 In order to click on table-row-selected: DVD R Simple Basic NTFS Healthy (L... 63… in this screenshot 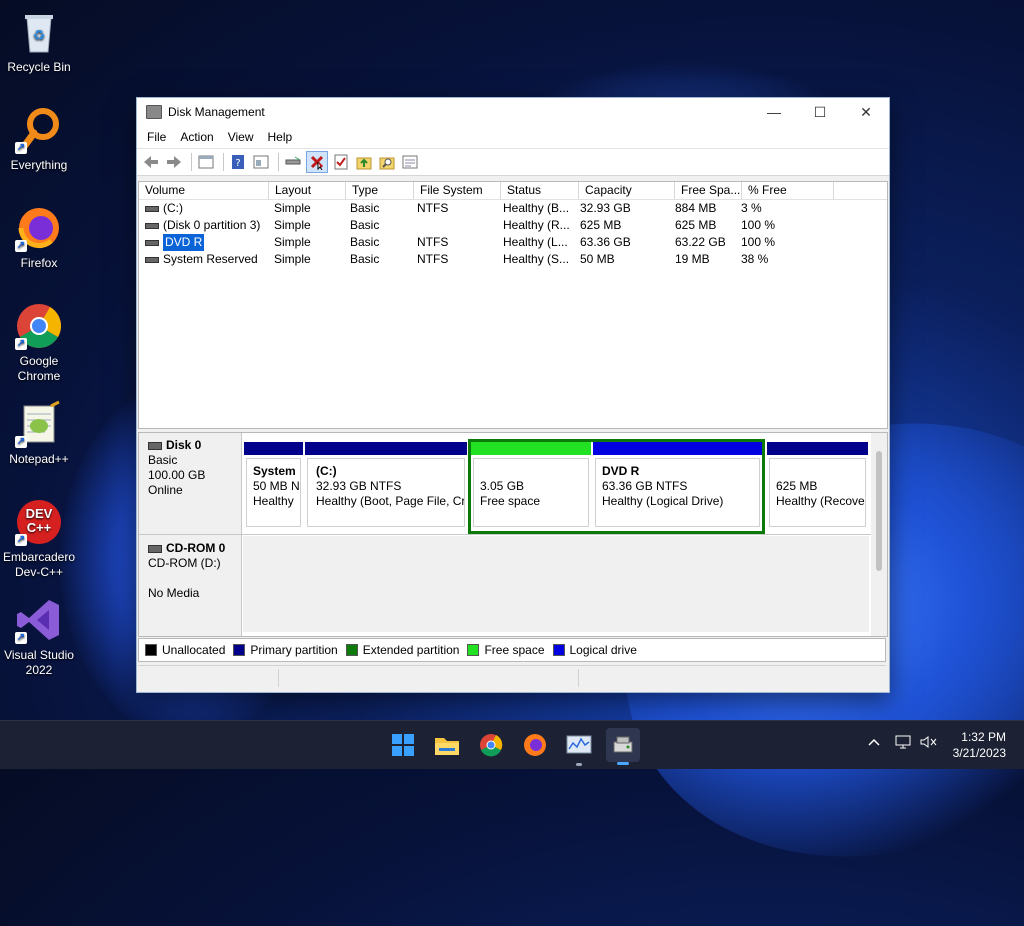, I will do `click(513, 242)`.